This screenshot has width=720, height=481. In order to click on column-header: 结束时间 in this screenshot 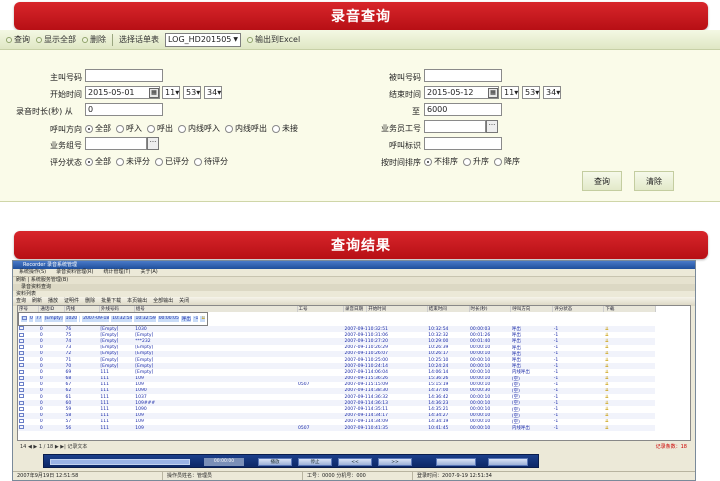, I will do `click(448, 309)`.